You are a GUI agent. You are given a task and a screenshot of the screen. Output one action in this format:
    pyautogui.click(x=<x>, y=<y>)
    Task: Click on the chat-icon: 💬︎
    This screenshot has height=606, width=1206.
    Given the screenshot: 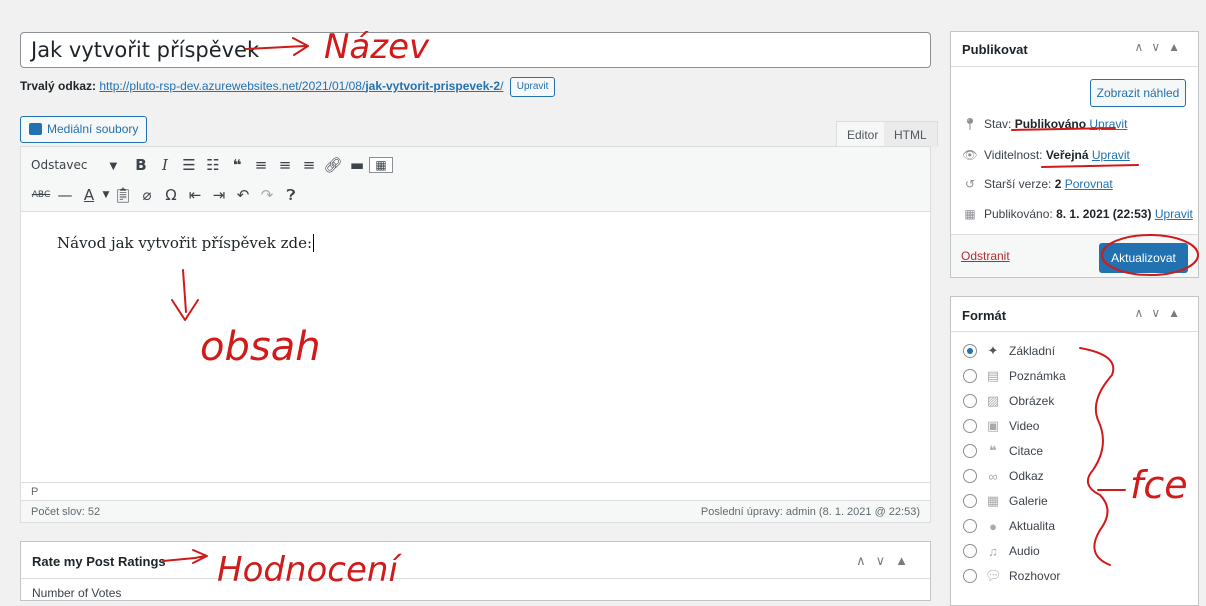 What is the action you would take?
    pyautogui.click(x=993, y=575)
    